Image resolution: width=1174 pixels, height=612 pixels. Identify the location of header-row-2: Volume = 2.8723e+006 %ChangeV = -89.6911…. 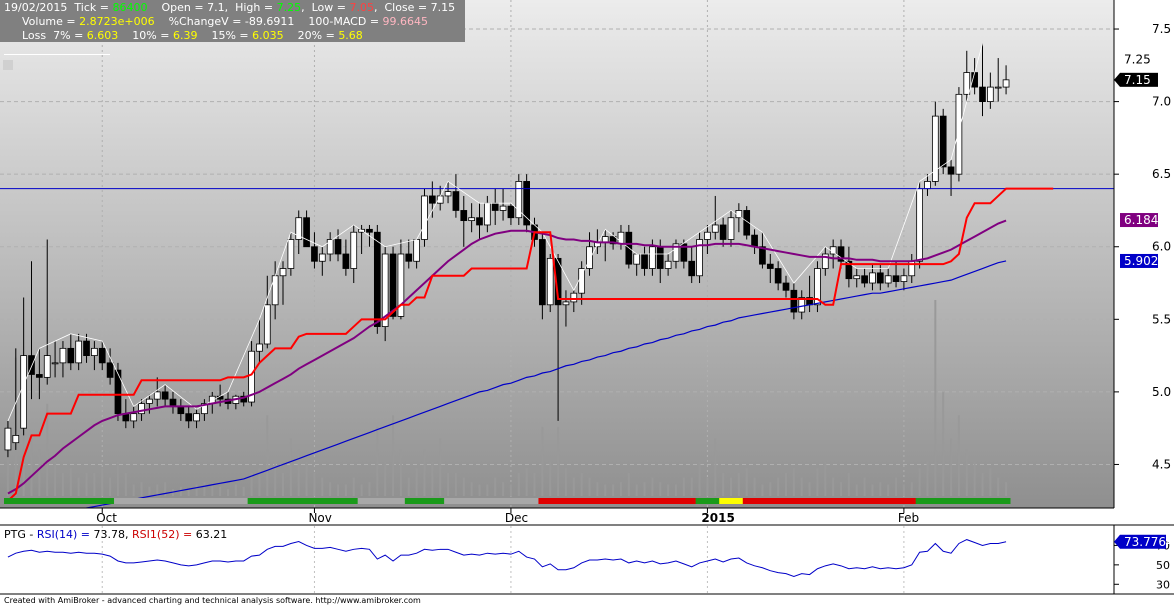
(225, 22).